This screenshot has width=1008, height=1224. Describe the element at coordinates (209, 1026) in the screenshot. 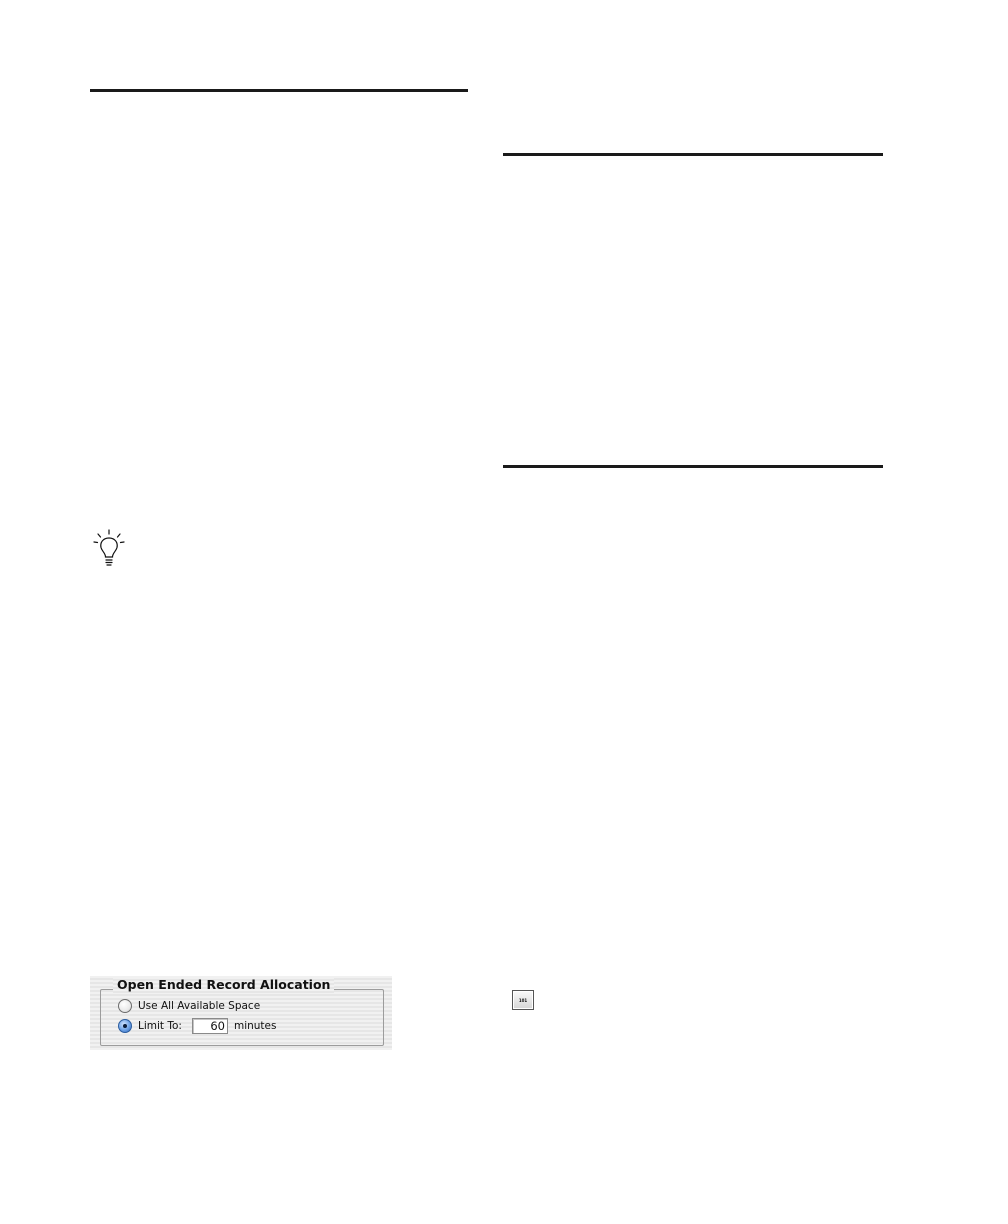

I see `limit-minutes-input: 60` at that location.